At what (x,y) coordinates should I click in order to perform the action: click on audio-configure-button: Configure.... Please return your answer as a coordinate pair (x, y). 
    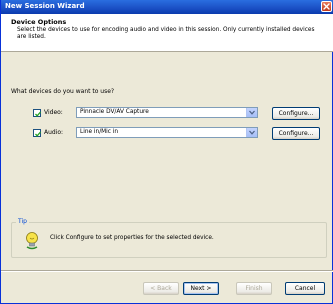
    Looking at the image, I should click on (296, 133).